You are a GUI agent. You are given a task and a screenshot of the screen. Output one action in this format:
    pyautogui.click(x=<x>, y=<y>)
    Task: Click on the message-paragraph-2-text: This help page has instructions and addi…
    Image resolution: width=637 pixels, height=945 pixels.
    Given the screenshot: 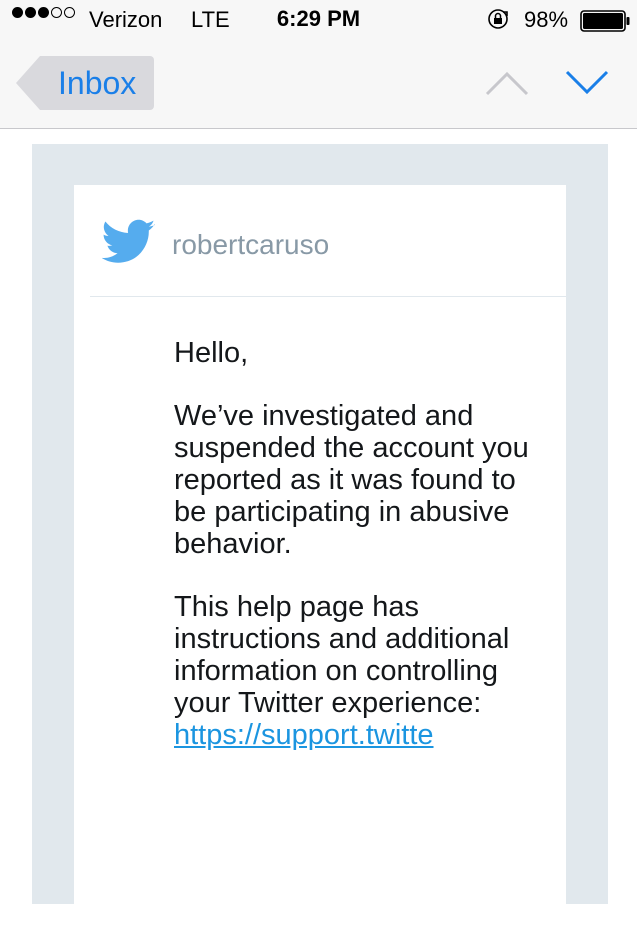 What is the action you would take?
    pyautogui.click(x=342, y=655)
    